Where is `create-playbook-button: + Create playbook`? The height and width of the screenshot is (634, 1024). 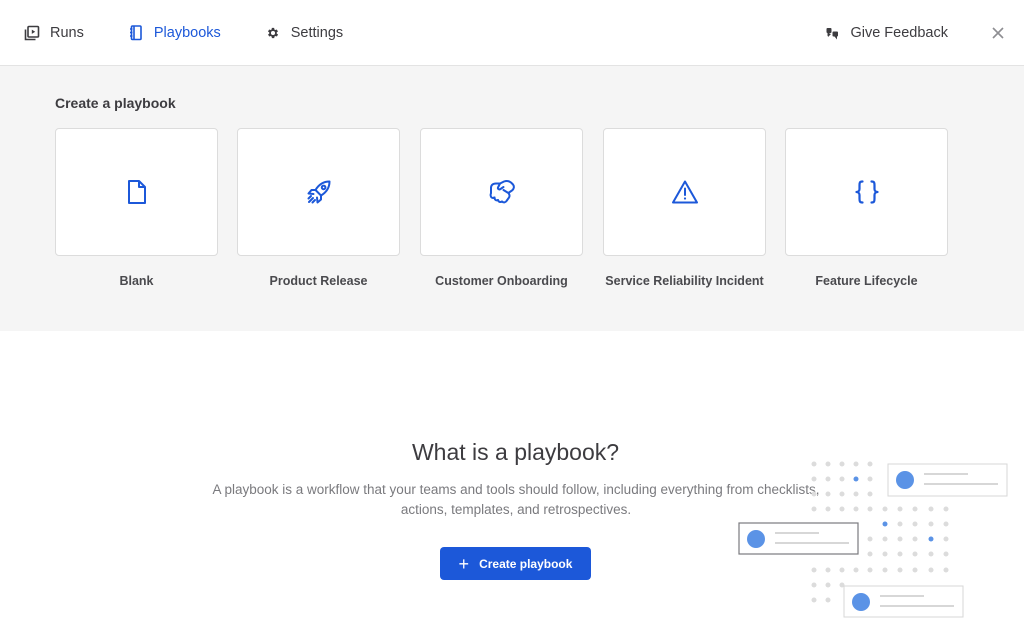
create-playbook-button: + Create playbook is located at coordinates (515, 563).